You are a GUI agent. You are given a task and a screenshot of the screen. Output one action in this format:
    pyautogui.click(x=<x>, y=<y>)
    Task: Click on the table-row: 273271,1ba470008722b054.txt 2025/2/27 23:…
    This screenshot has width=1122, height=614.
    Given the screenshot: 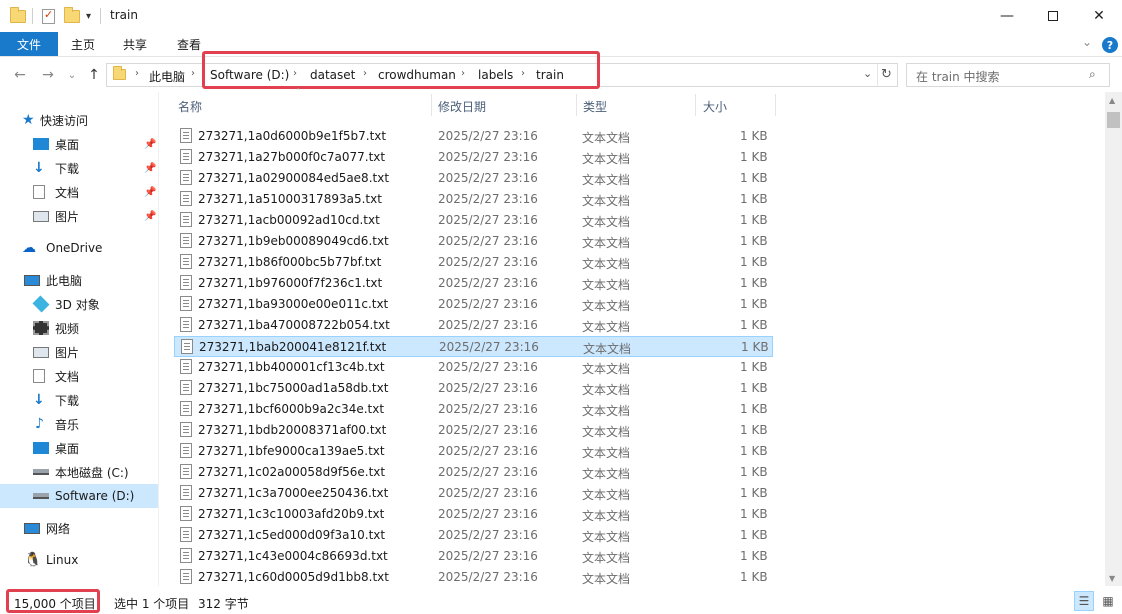 What is the action you would take?
    pyautogui.click(x=473, y=325)
    